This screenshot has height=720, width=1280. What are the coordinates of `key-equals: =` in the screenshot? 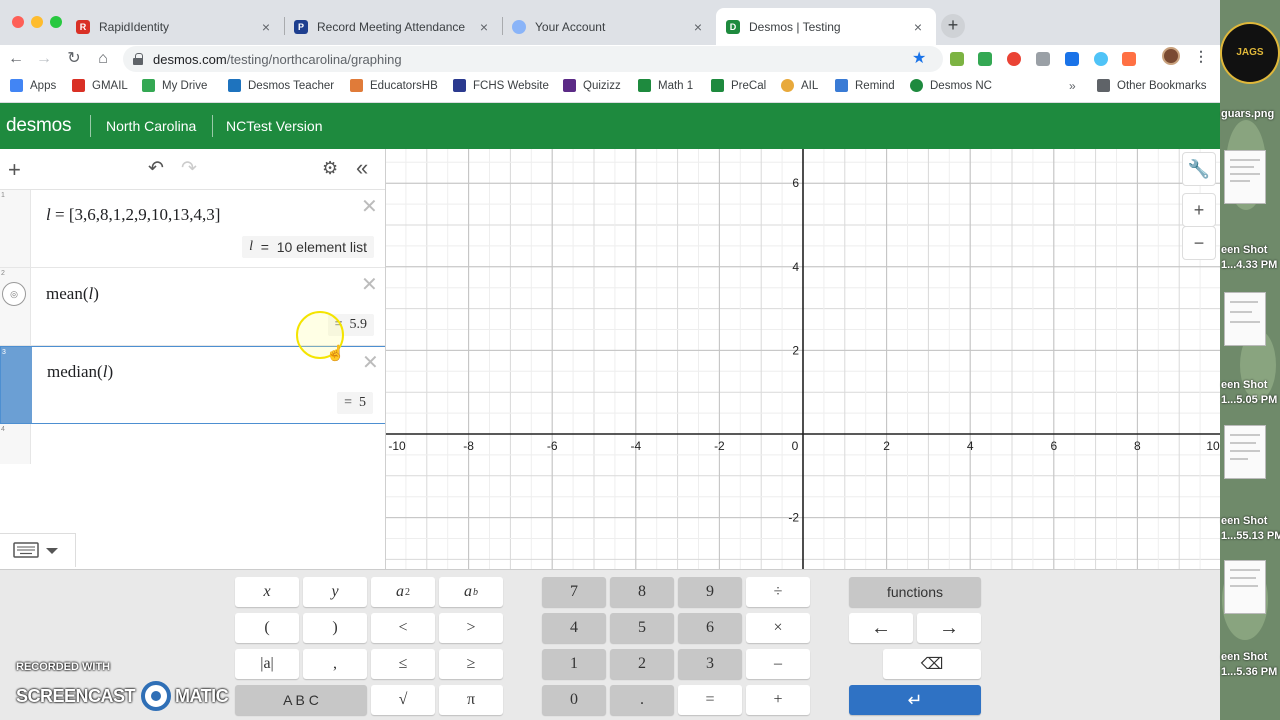 It's located at (710, 700).